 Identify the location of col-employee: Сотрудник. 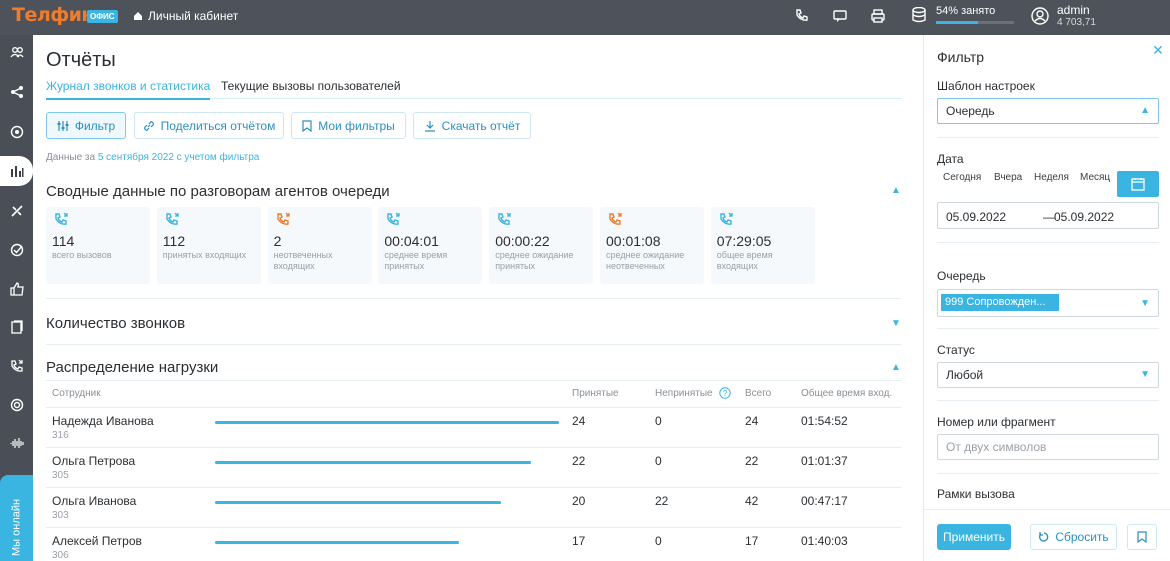
(76, 393).